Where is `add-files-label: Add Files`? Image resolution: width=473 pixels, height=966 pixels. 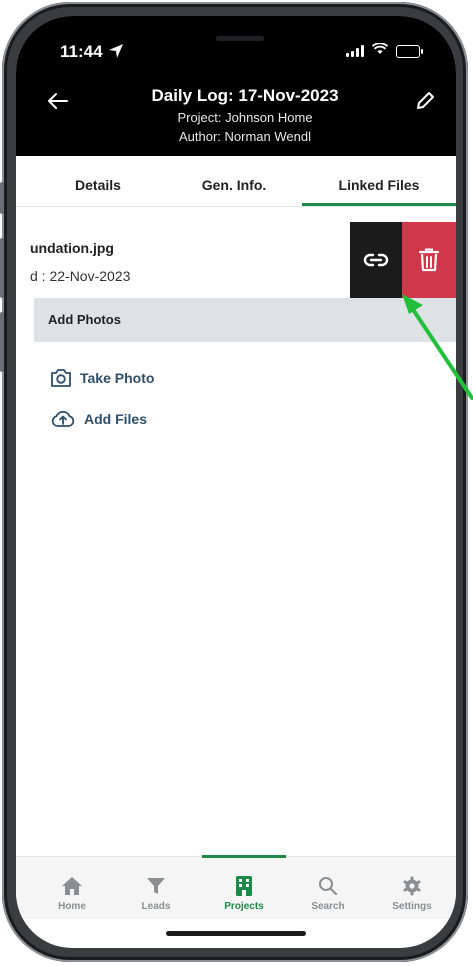 add-files-label: Add Files is located at coordinates (116, 419).